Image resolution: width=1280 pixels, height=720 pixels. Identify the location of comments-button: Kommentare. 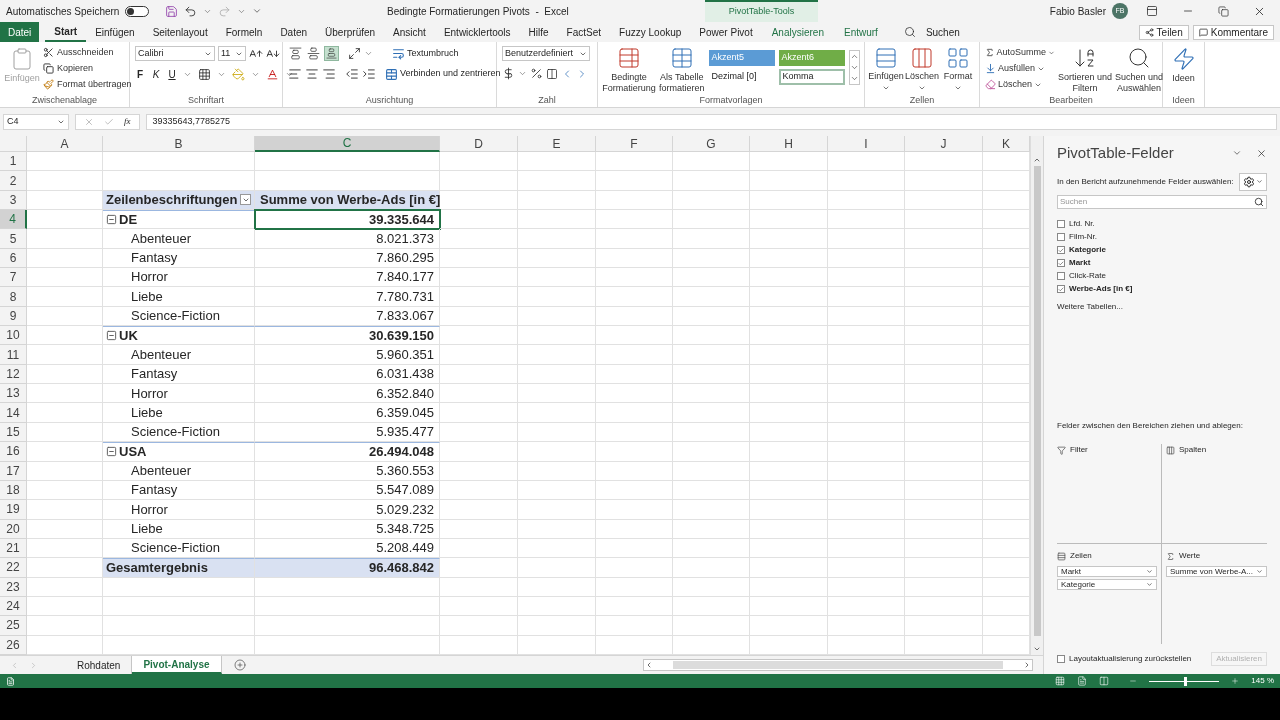
(1233, 32).